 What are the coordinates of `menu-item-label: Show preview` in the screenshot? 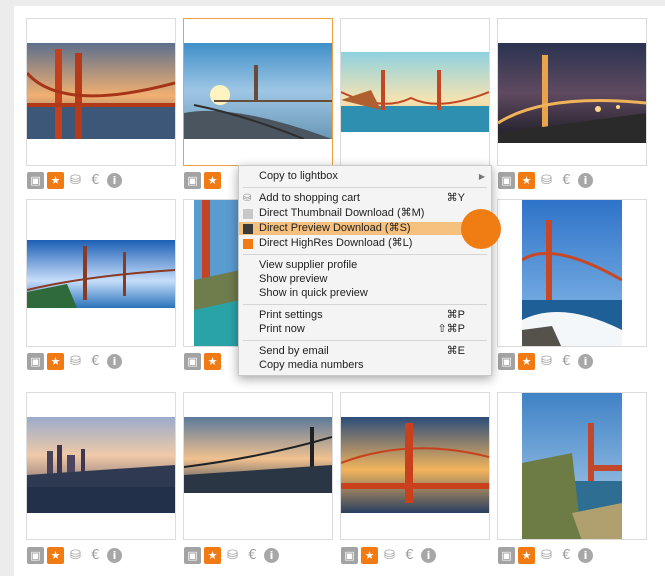 It's located at (293, 279).